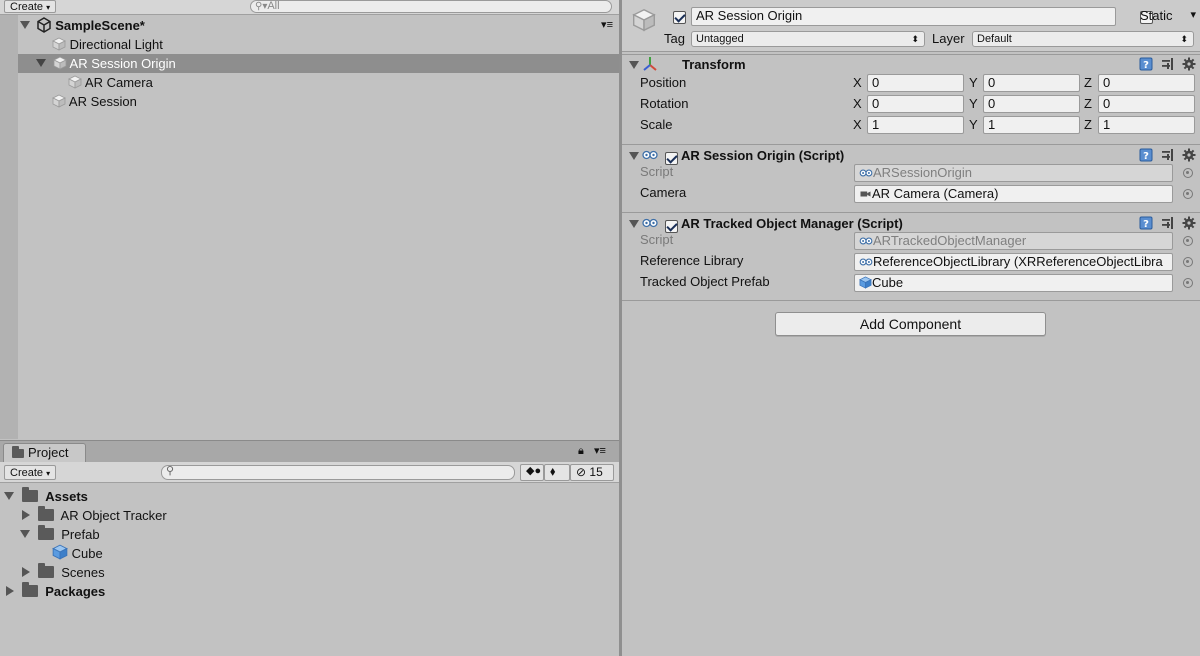  I want to click on scale-z-field: 1, so click(1146, 125).